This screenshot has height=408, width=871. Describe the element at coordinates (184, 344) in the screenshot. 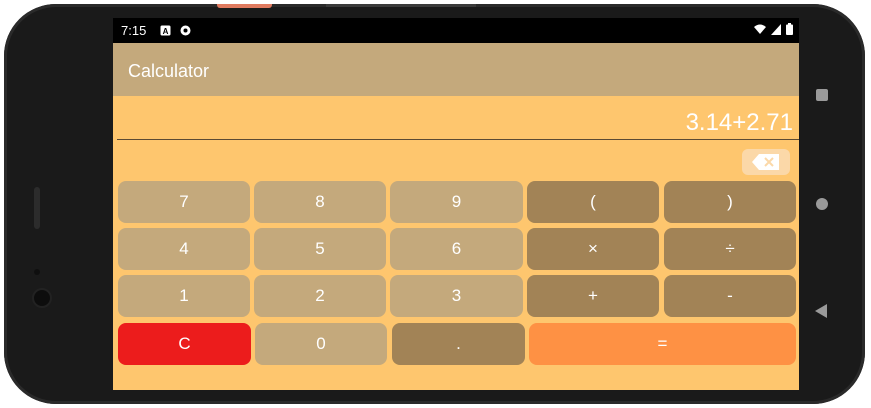

I see `key-clear: C` at that location.